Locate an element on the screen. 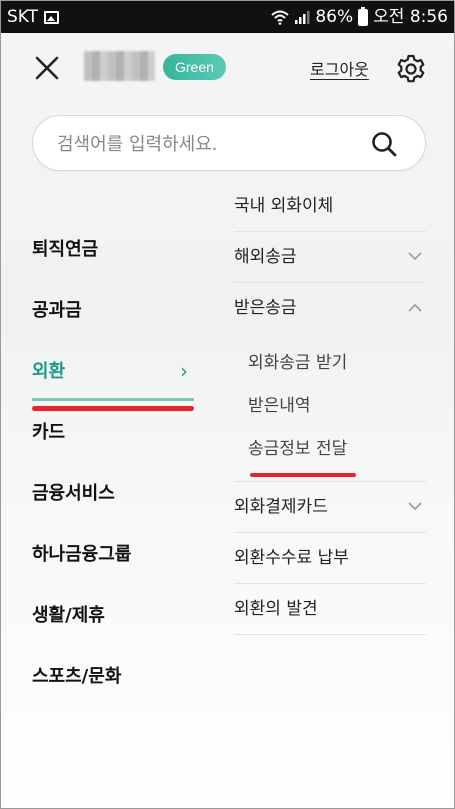 Image resolution: width=455 pixels, height=809 pixels. search-icon is located at coordinates (384, 144).